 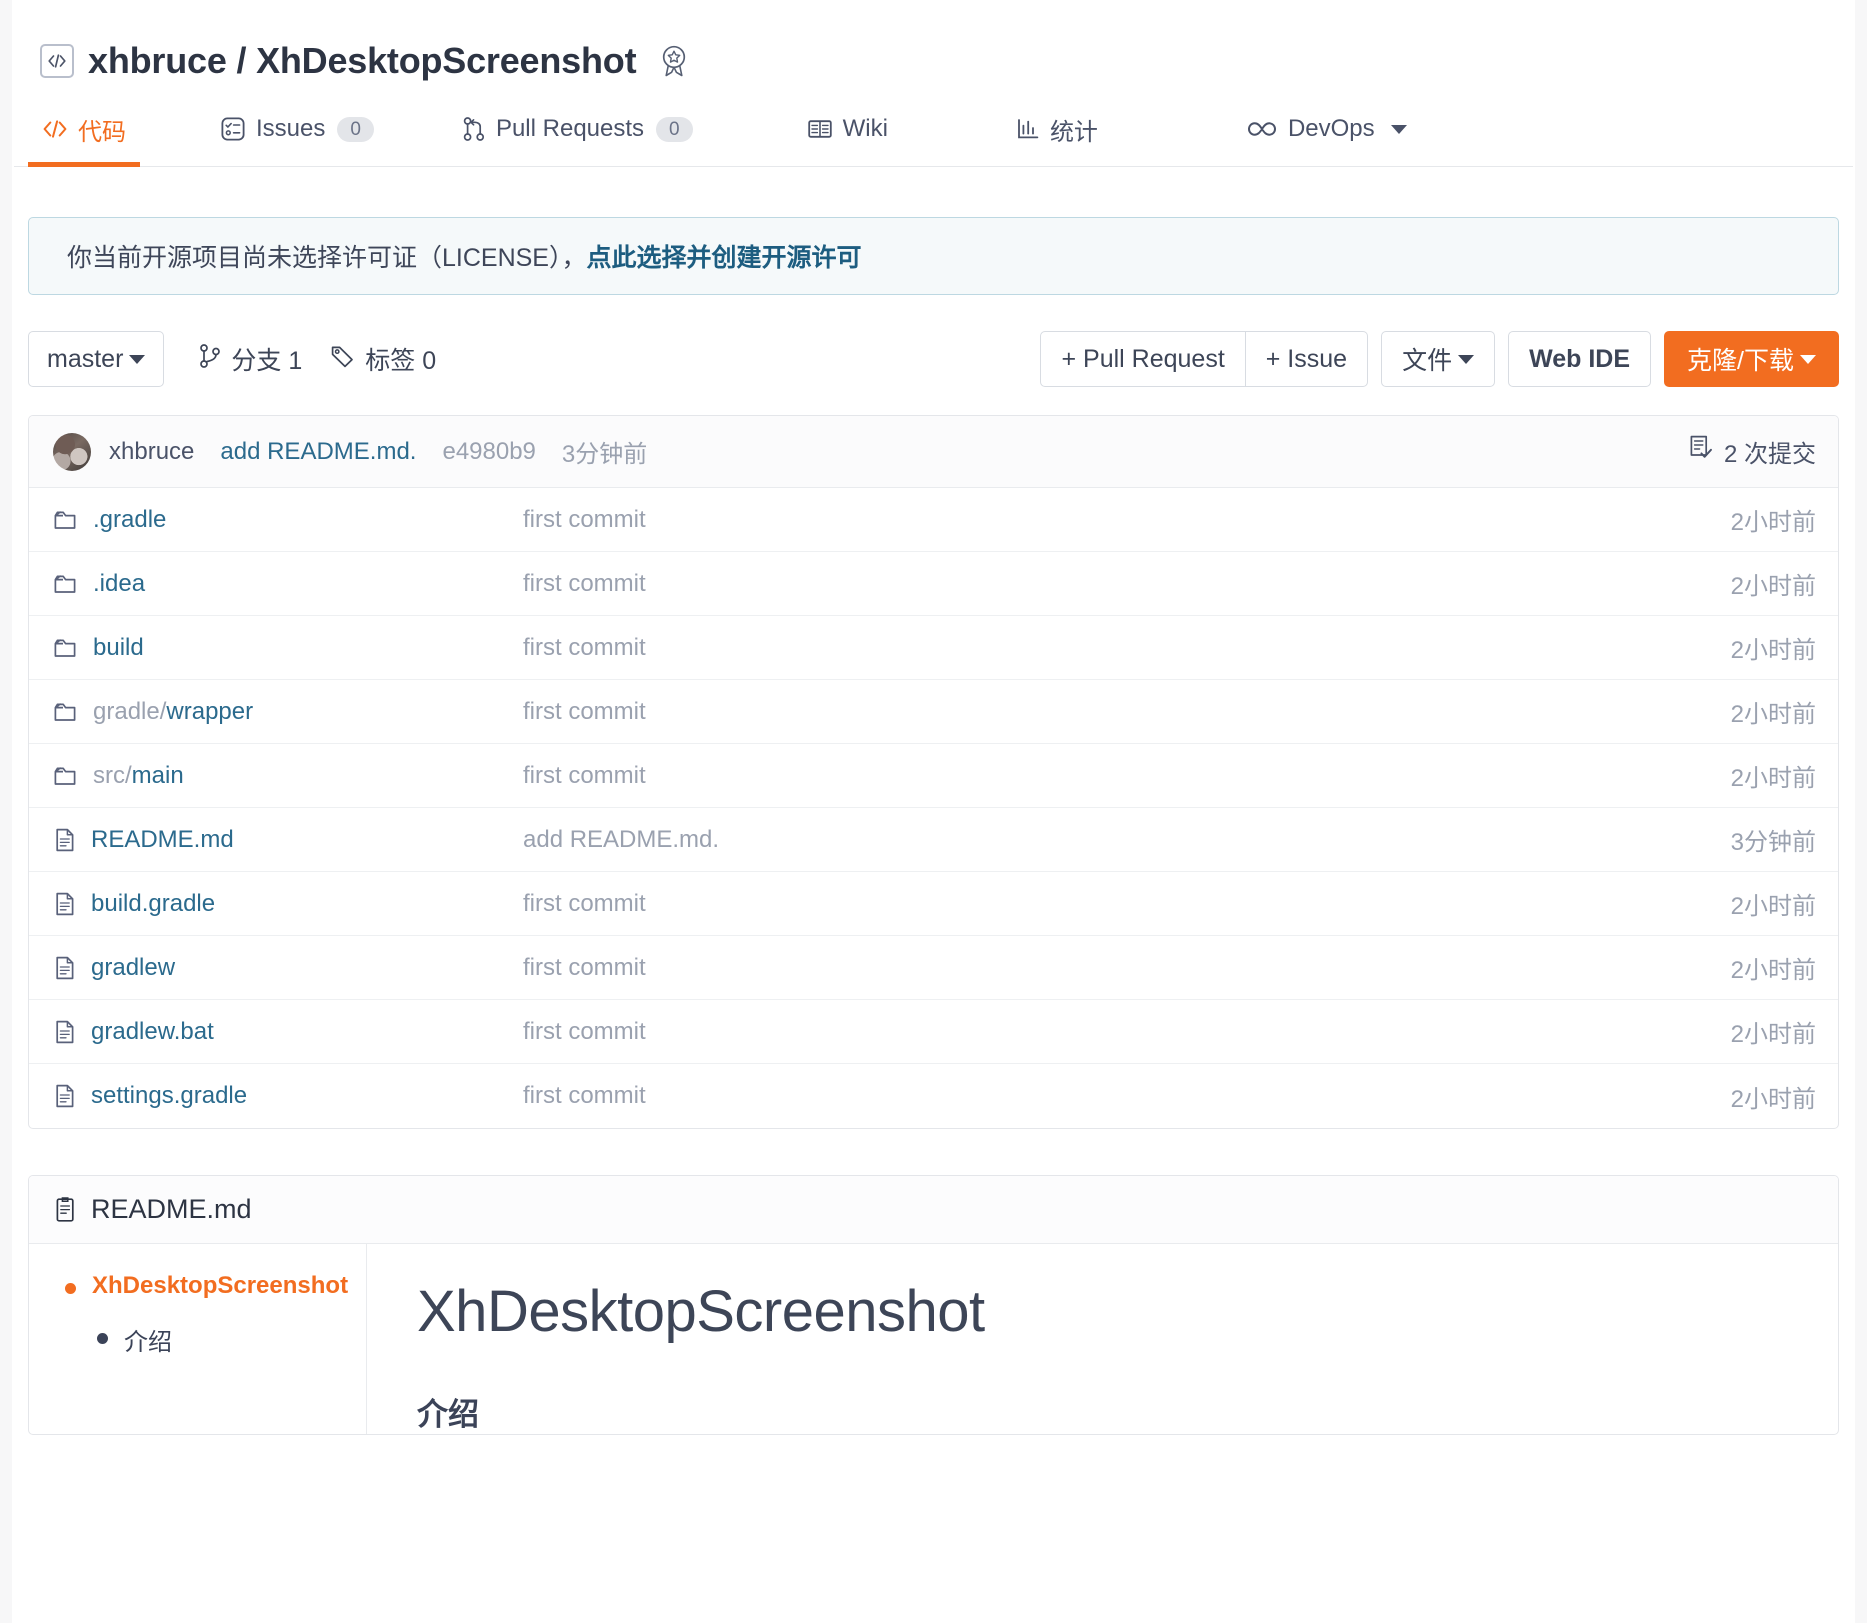 I want to click on award-star-icon, so click(x=674, y=61).